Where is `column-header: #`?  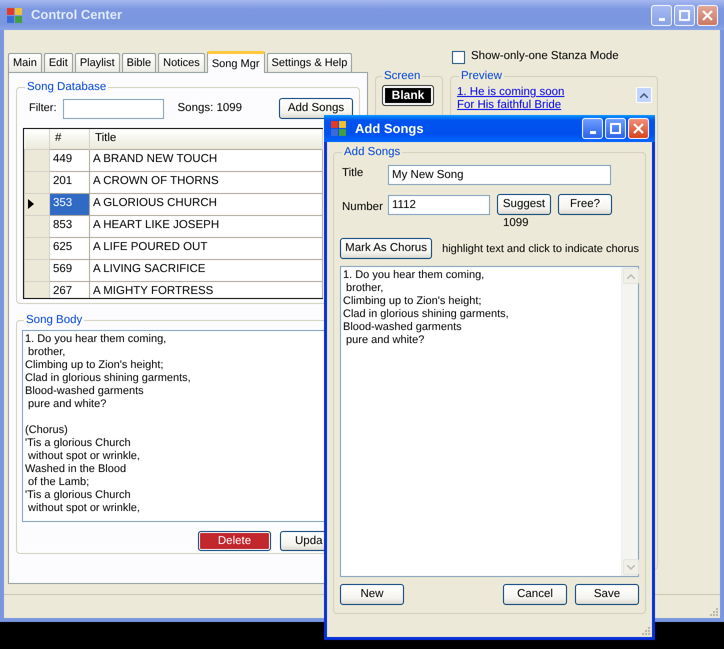
column-header: # is located at coordinates (70, 139).